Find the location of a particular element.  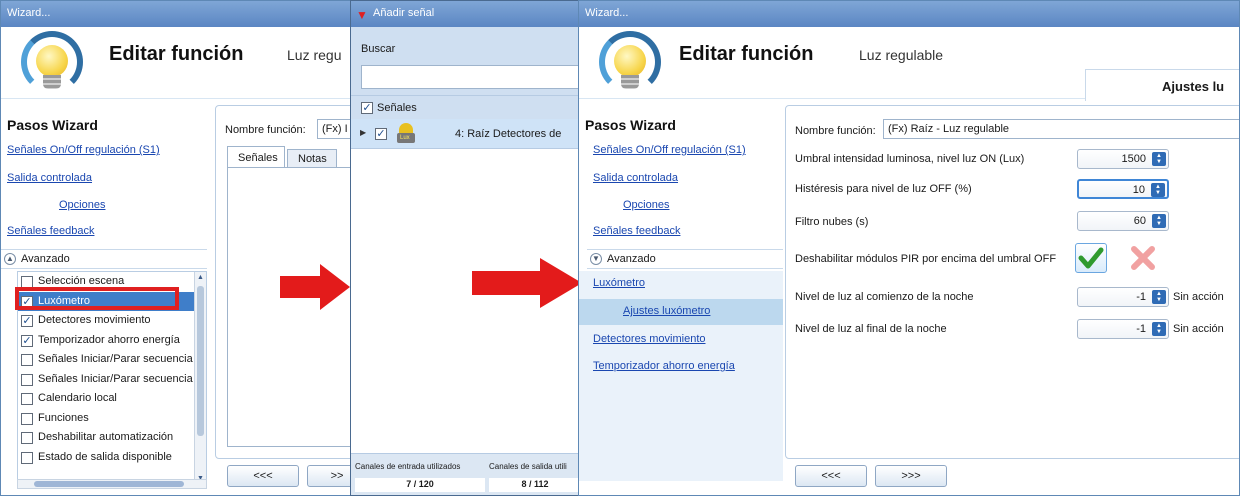

chevron-down-icon: ▼ is located at coordinates (596, 259).